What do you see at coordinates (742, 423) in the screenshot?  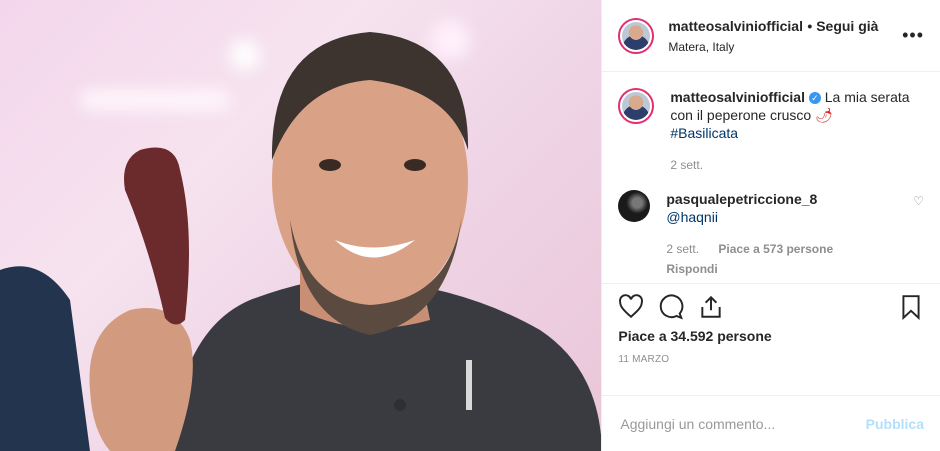 I see `comment-input` at bounding box center [742, 423].